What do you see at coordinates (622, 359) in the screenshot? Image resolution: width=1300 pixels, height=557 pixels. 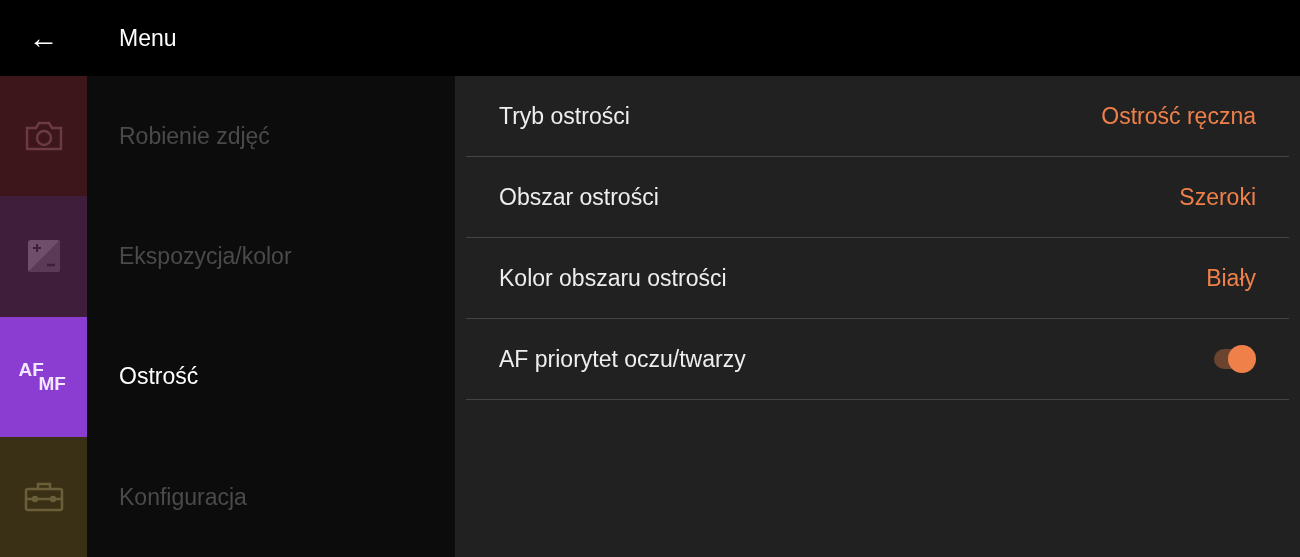 I see `setting-label: AF priorytet oczu/twarzy` at bounding box center [622, 359].